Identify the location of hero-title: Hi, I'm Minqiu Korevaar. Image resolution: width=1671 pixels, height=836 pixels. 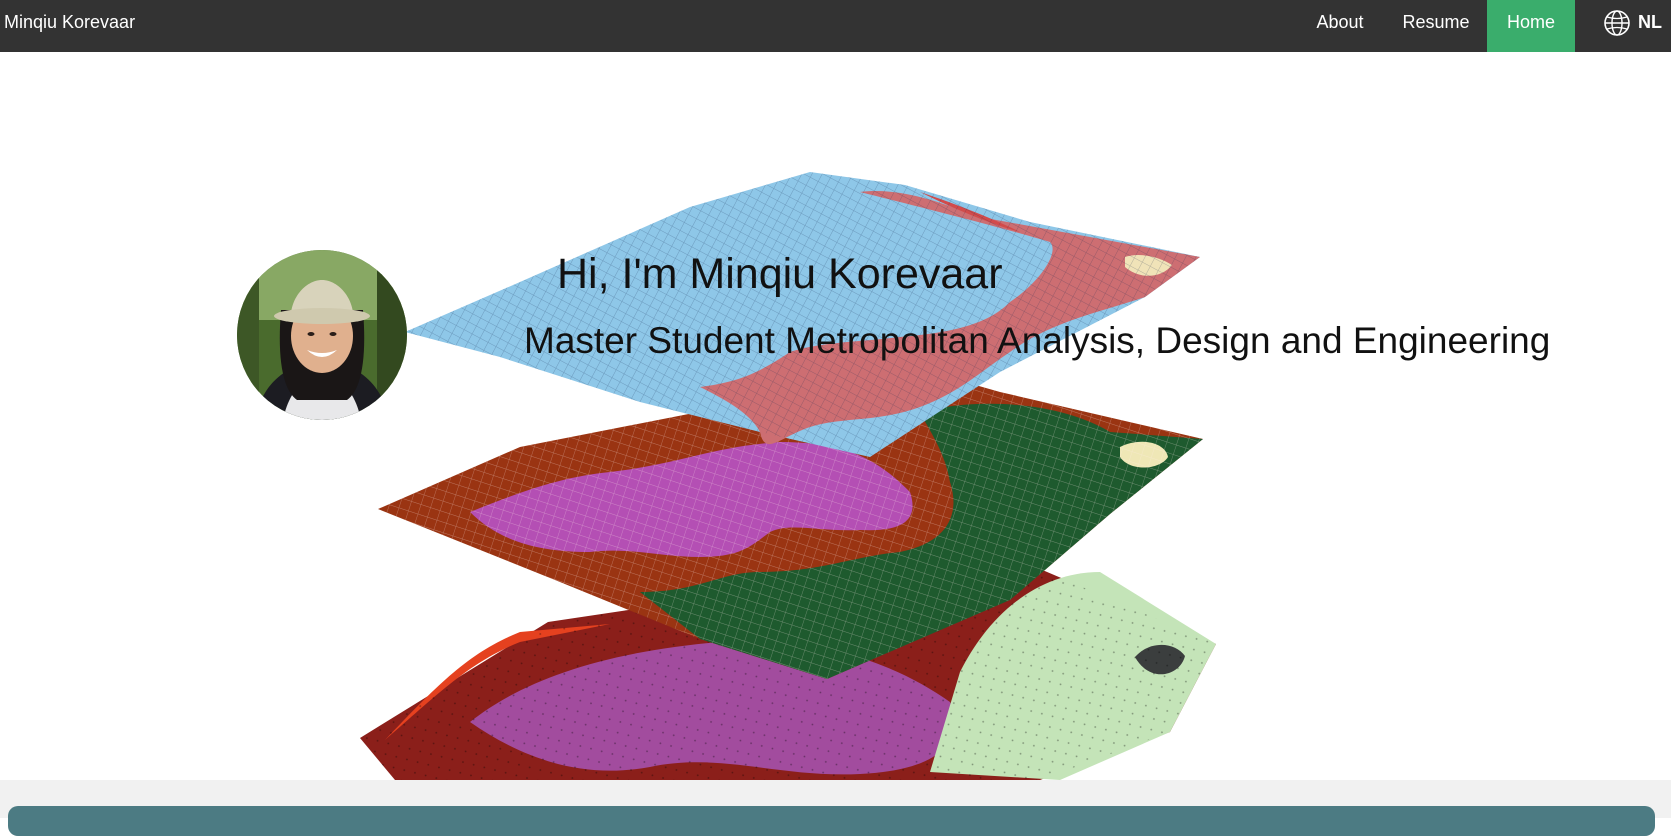
(780, 274).